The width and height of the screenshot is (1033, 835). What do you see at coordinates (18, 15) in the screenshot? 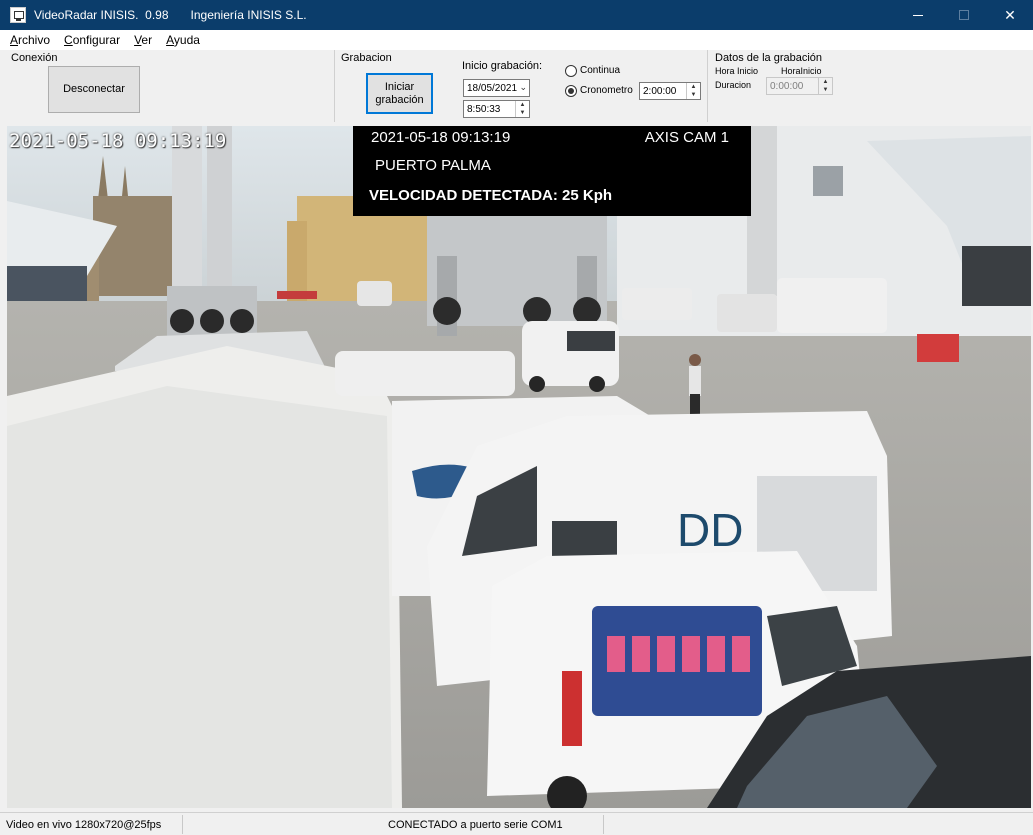
I see `app-icon` at bounding box center [18, 15].